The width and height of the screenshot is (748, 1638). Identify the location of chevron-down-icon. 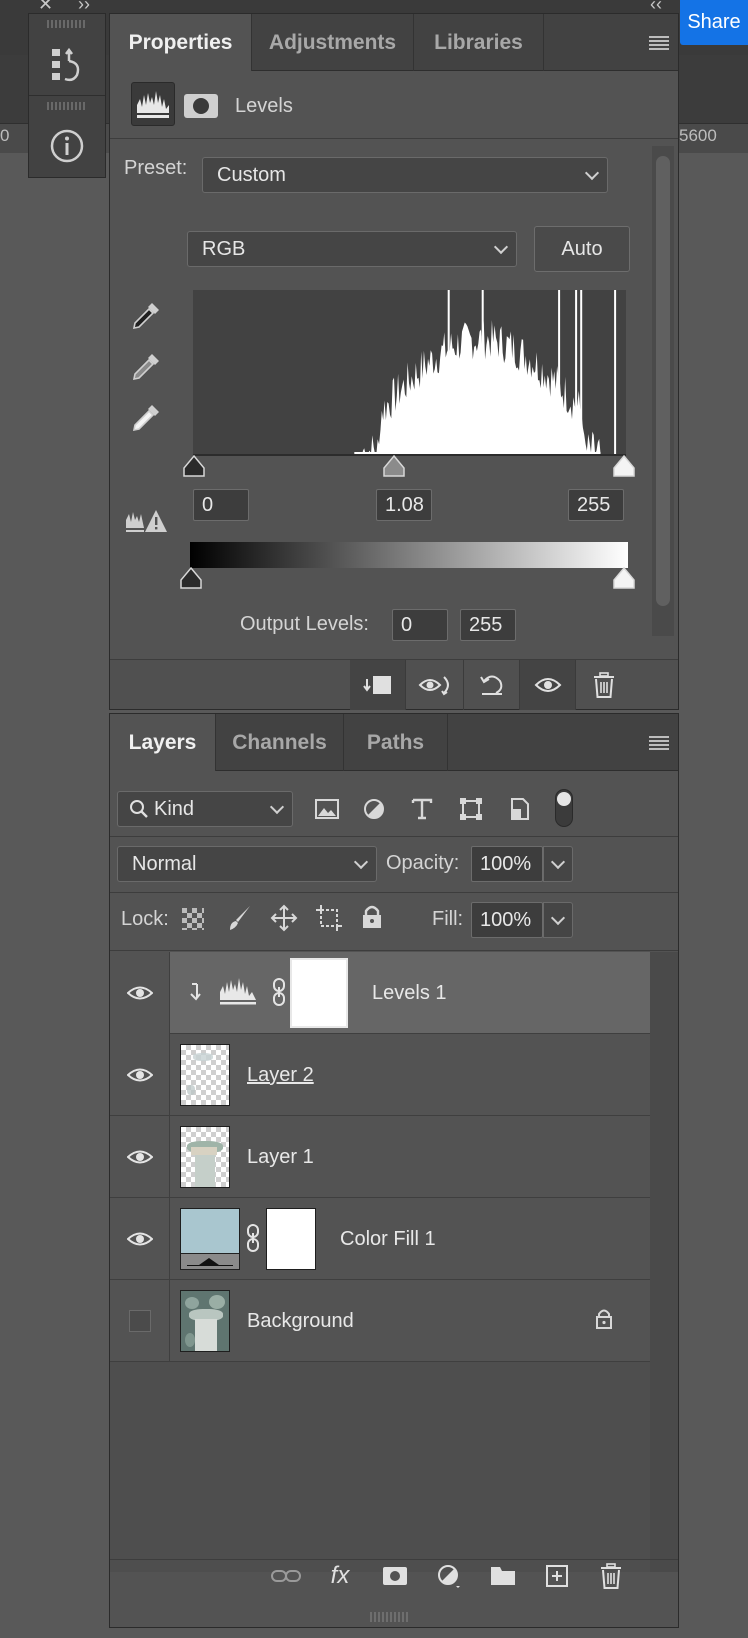
(558, 862).